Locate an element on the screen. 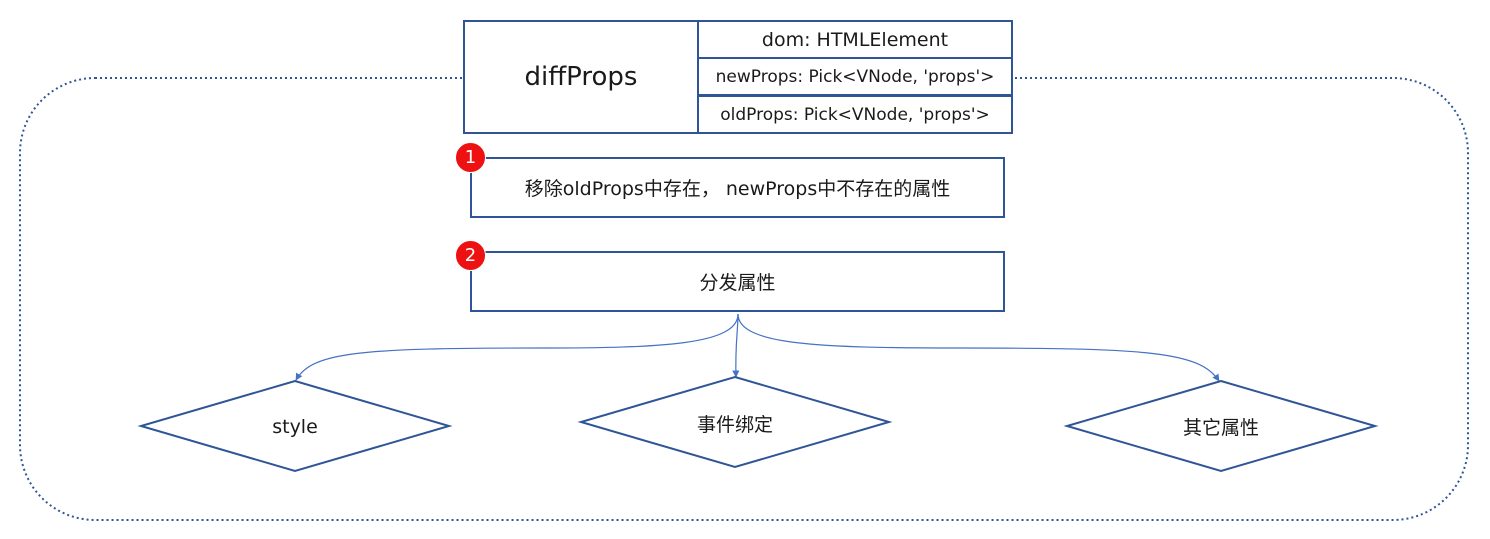  param-new-props-text: newProps: Pick<VNode, 'props'> is located at coordinates (855, 76).